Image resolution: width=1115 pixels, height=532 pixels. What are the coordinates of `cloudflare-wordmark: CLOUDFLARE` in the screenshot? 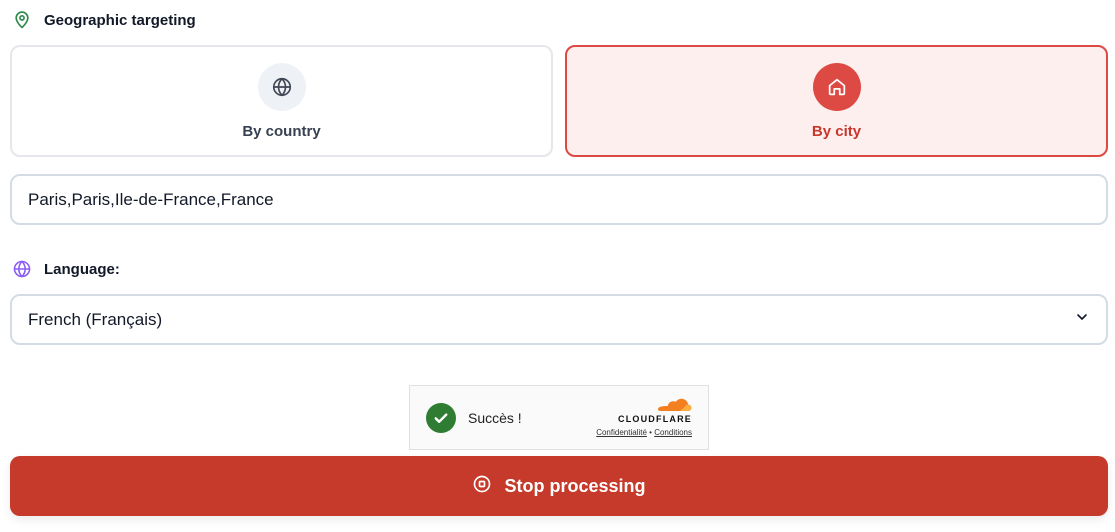 It's located at (655, 419).